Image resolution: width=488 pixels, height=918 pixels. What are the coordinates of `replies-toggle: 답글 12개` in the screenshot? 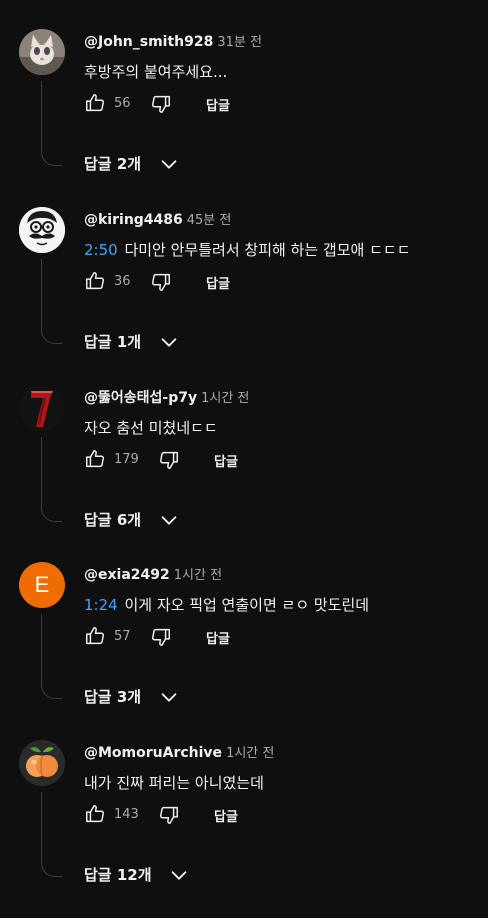 It's located at (164, 874).